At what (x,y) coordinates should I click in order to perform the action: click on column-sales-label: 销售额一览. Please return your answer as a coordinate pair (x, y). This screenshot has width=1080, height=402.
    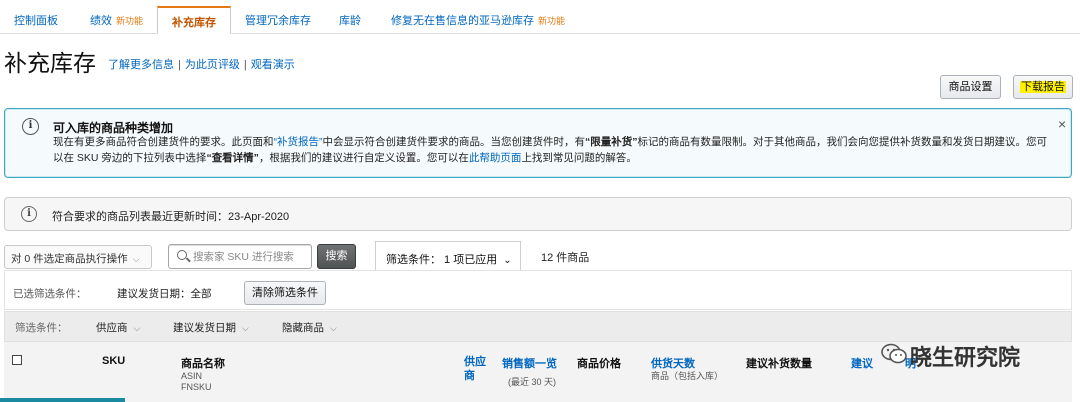
    Looking at the image, I should click on (529, 364).